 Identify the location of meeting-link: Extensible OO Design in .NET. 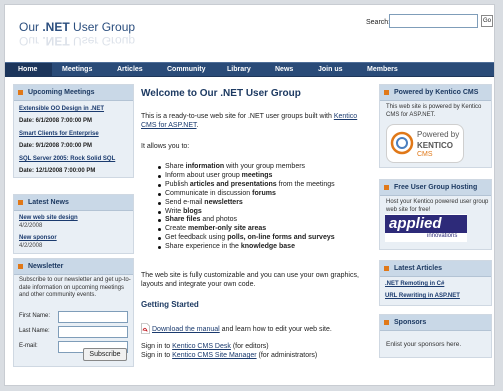
(61, 109).